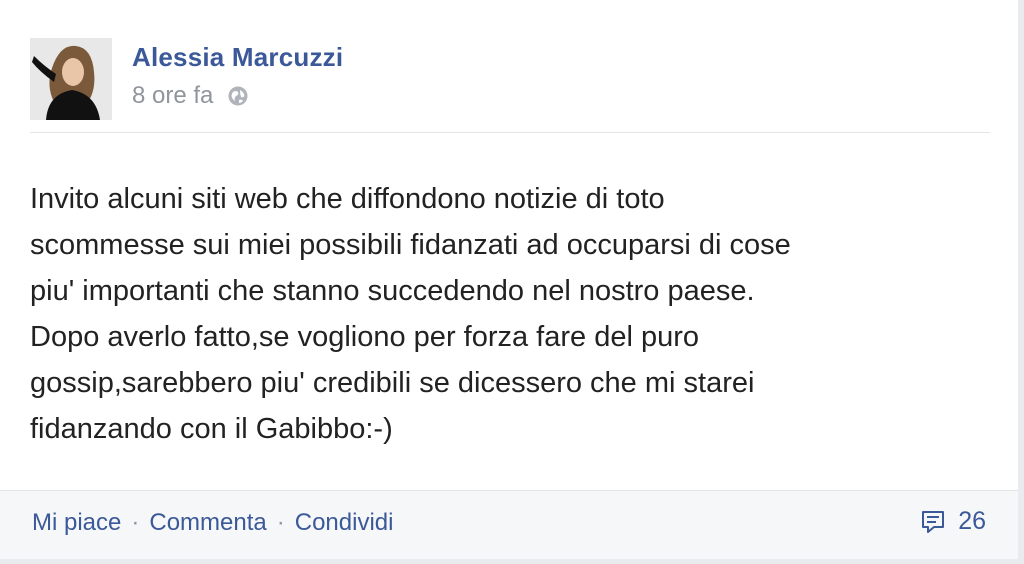  I want to click on avatar-image, so click(71, 79).